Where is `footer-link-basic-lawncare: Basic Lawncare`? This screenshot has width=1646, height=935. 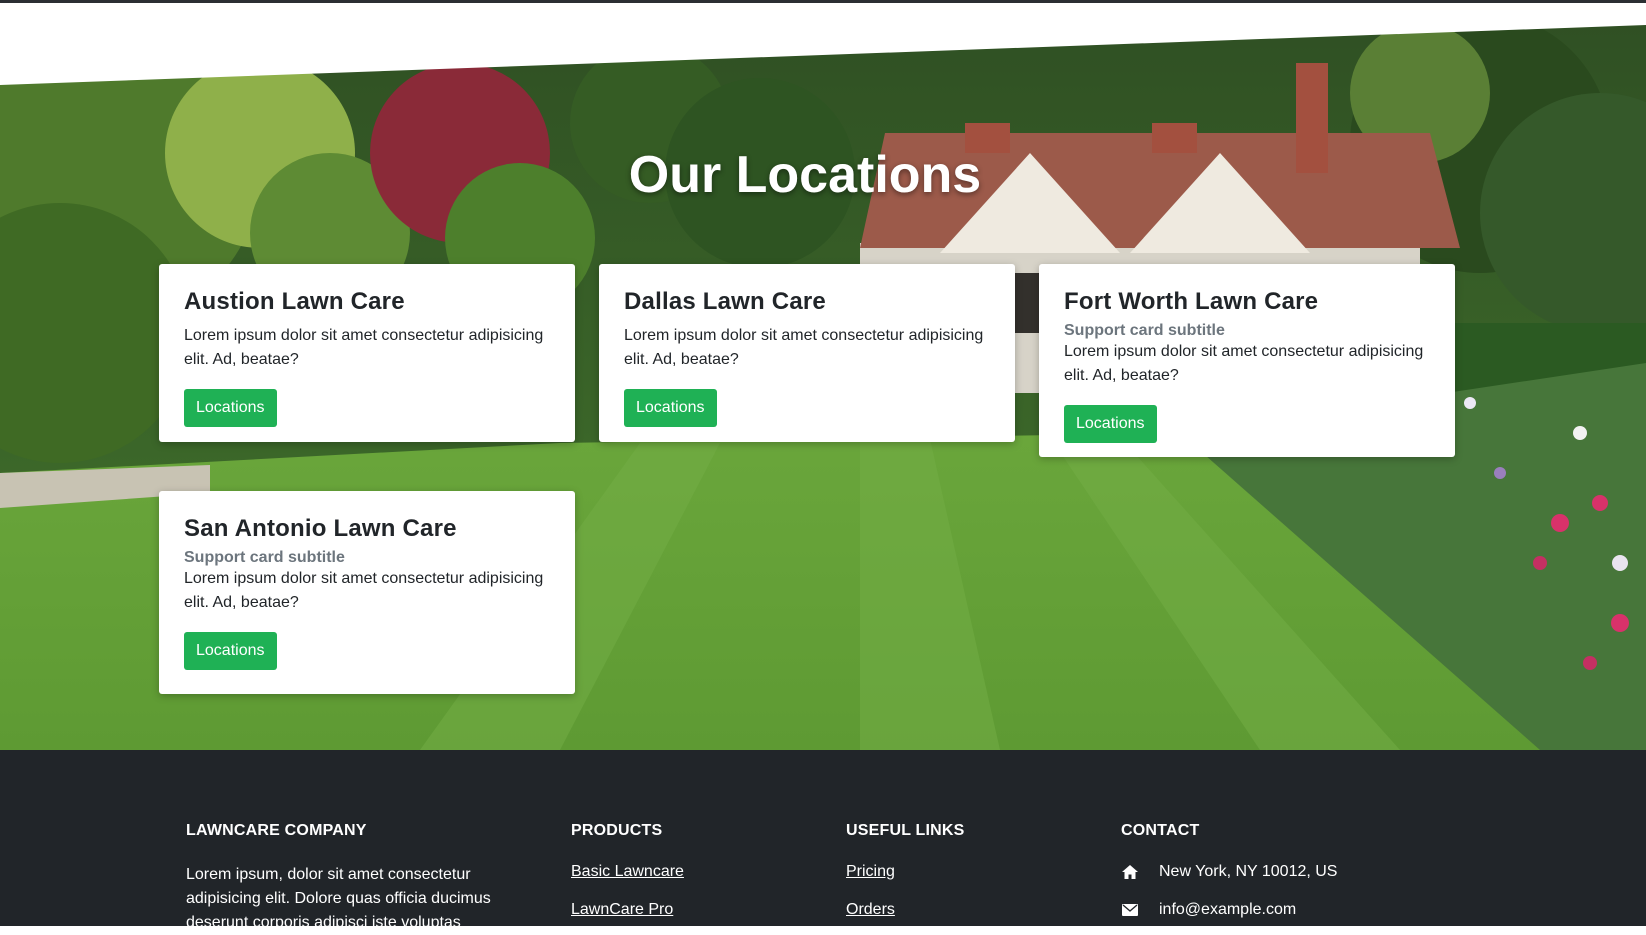 footer-link-basic-lawncare: Basic Lawncare is located at coordinates (627, 871).